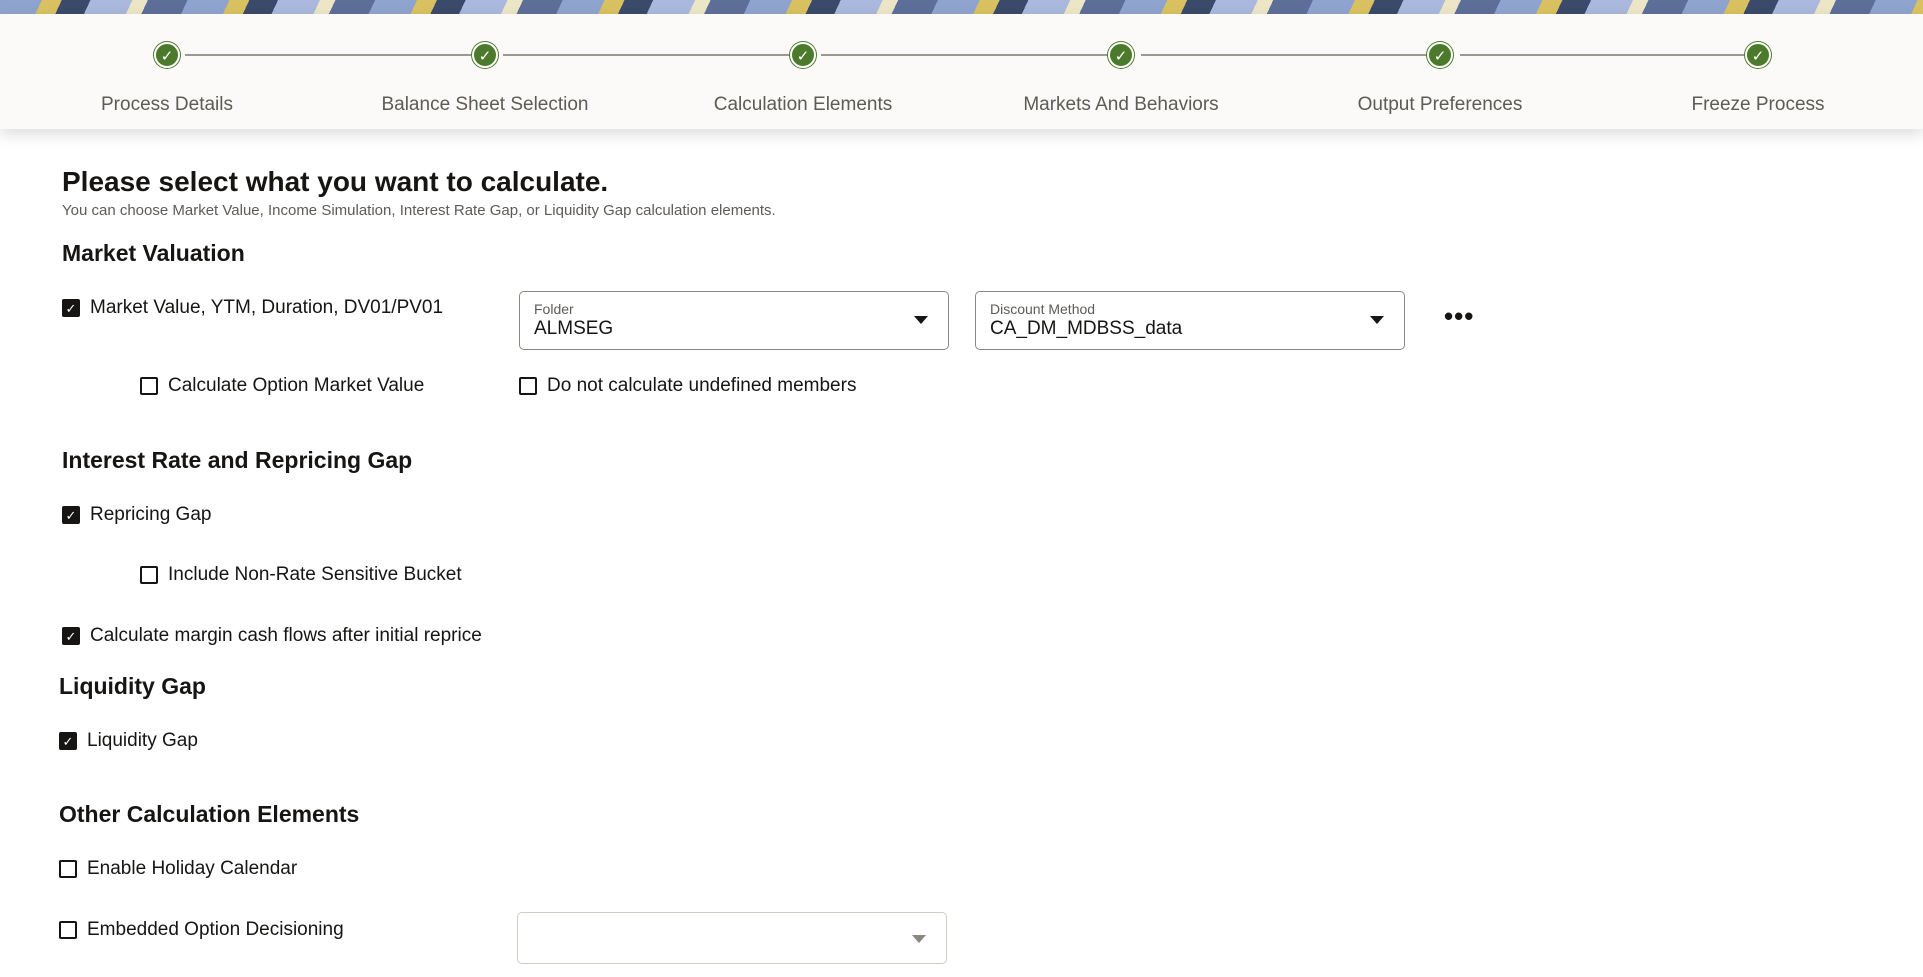 The image size is (1923, 977). I want to click on holiday-calendar-checkbox: Enable Holiday Calendar, so click(178, 869).